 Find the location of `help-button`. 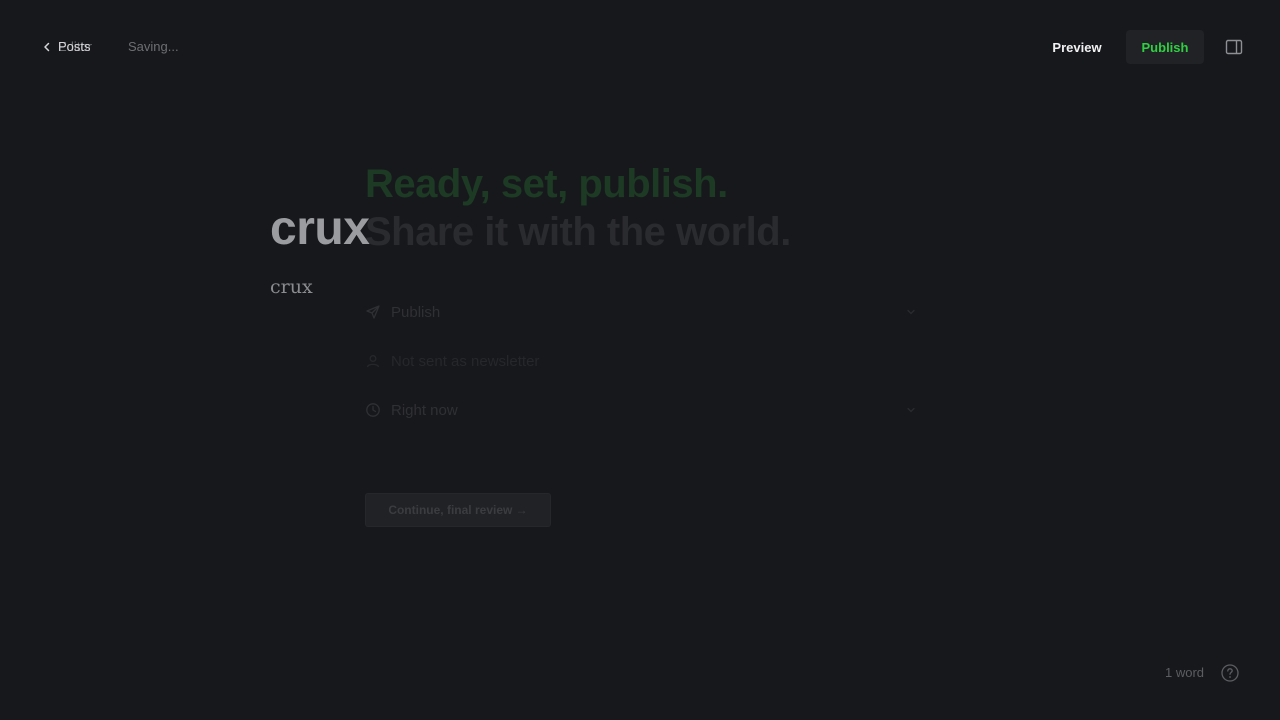

help-button is located at coordinates (1230, 673).